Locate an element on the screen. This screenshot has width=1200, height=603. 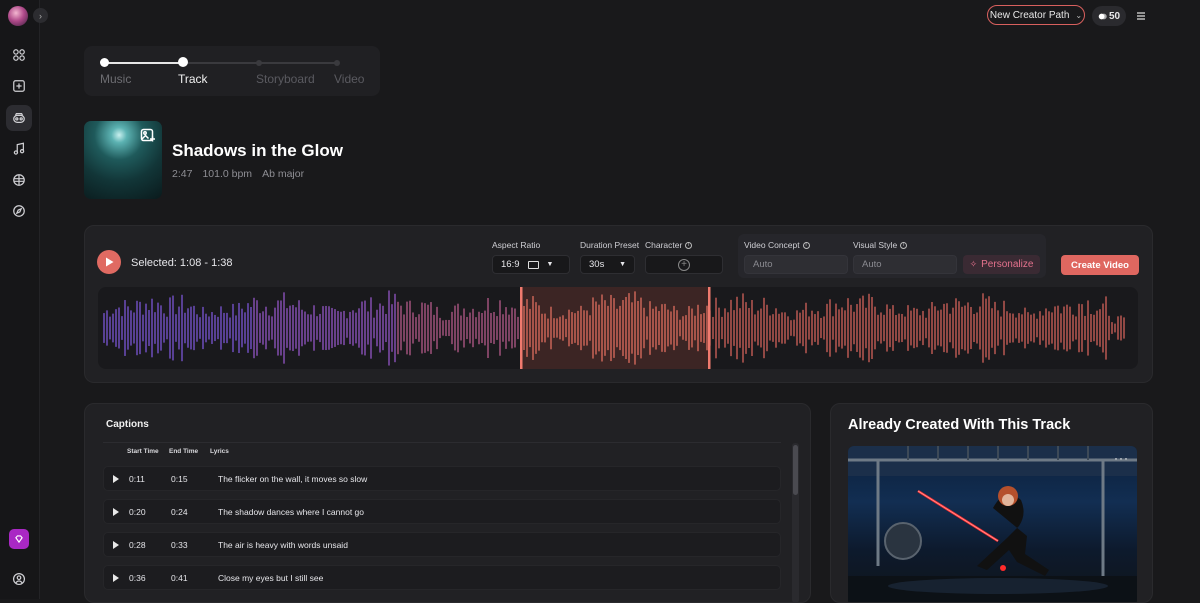
more-options-icon: ··· is located at coordinates (1121, 458).